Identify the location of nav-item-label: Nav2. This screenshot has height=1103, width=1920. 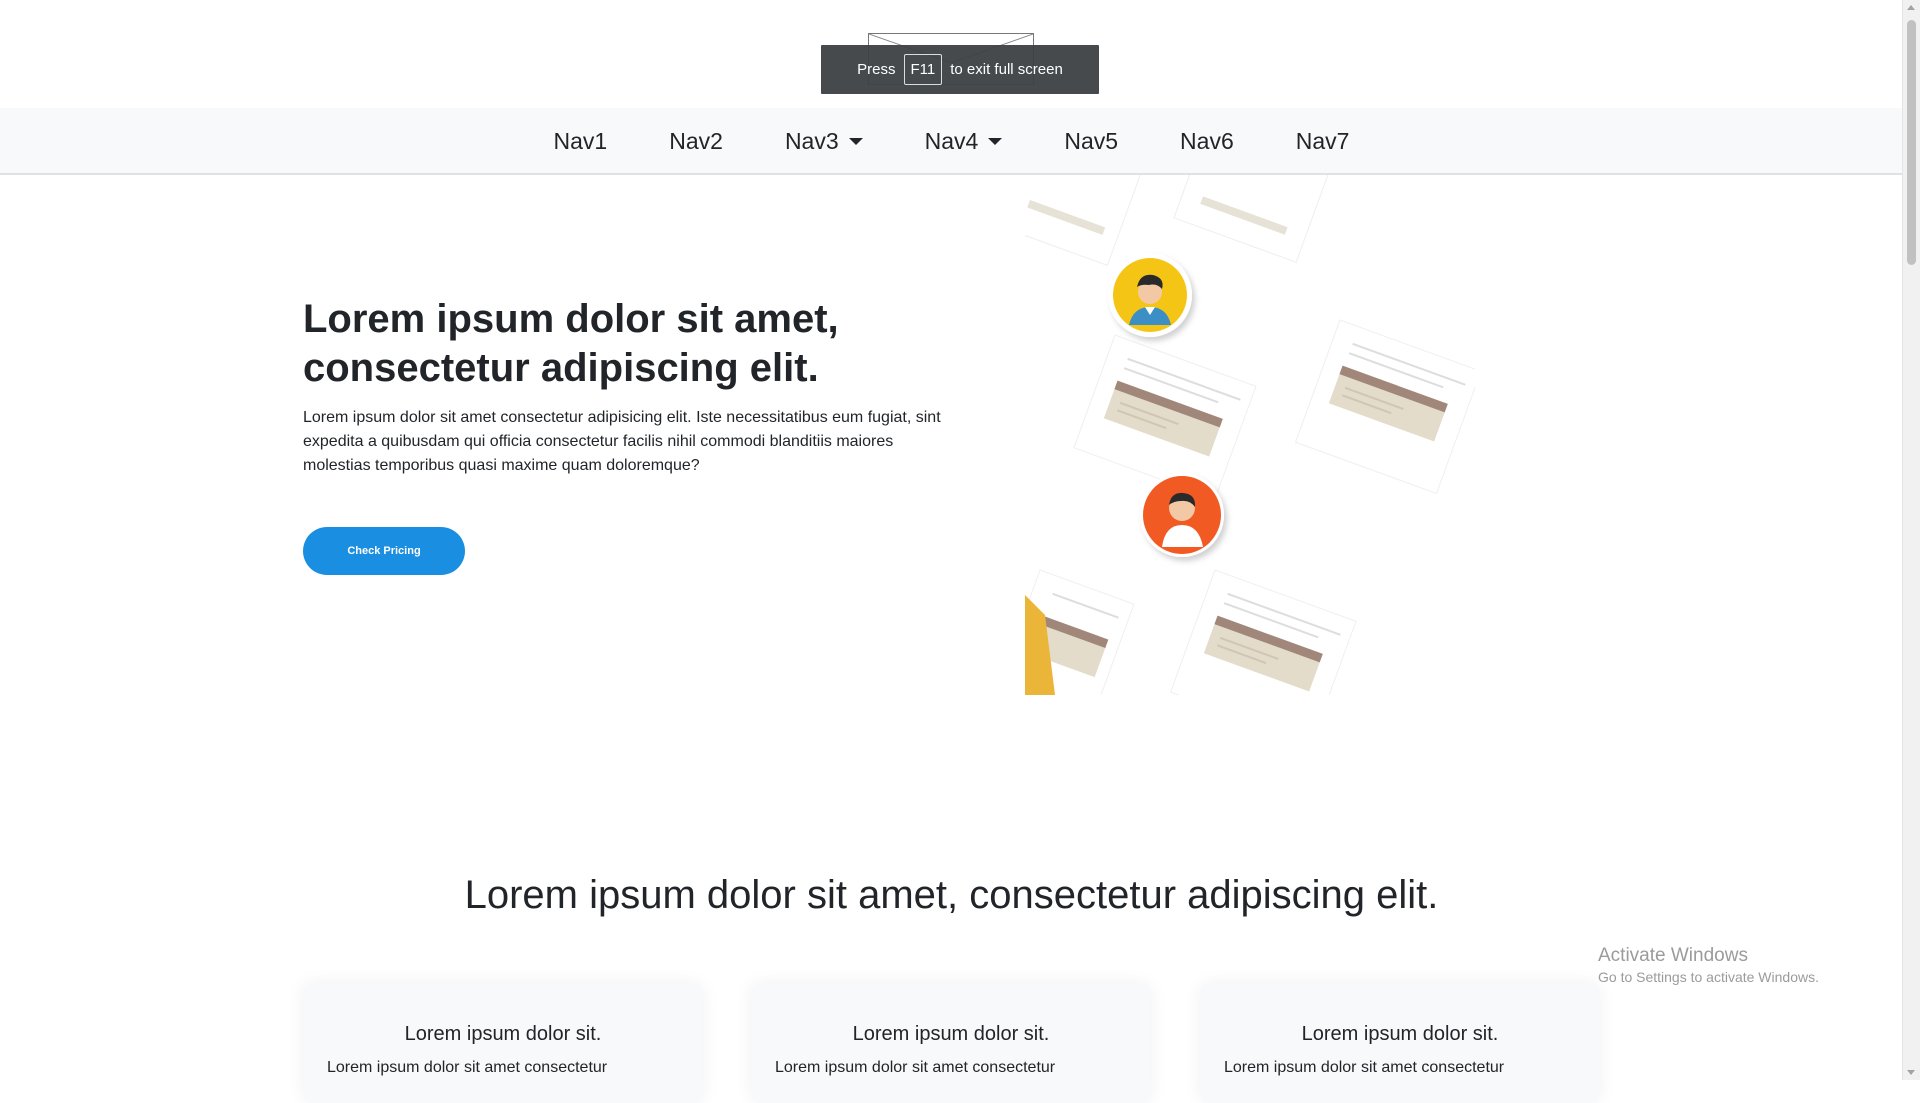
(696, 141).